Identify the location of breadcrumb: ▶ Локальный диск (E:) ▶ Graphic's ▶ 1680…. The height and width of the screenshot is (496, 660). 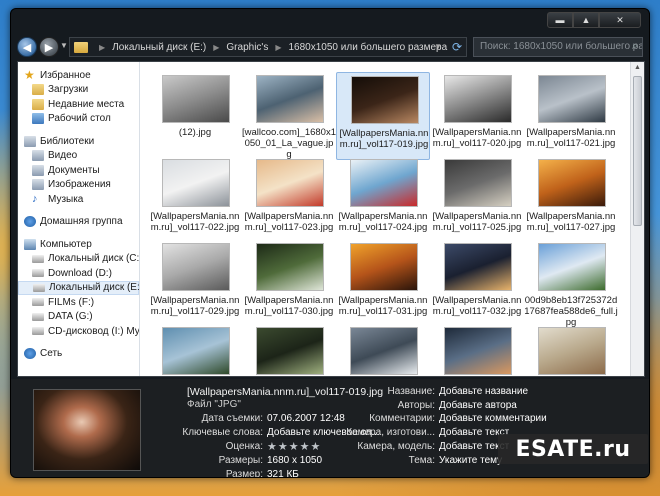
(268, 47).